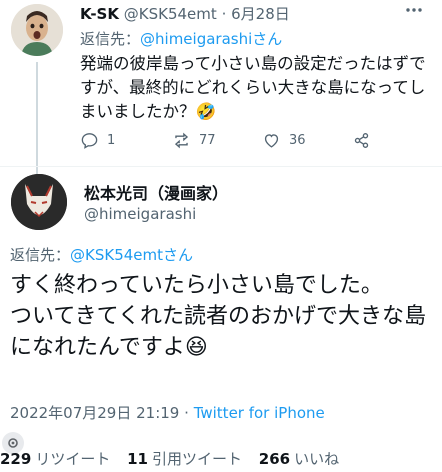 This screenshot has width=442, height=472. Describe the element at coordinates (197, 459) in the screenshot. I see `quotes-label: 引用ツイート` at that location.